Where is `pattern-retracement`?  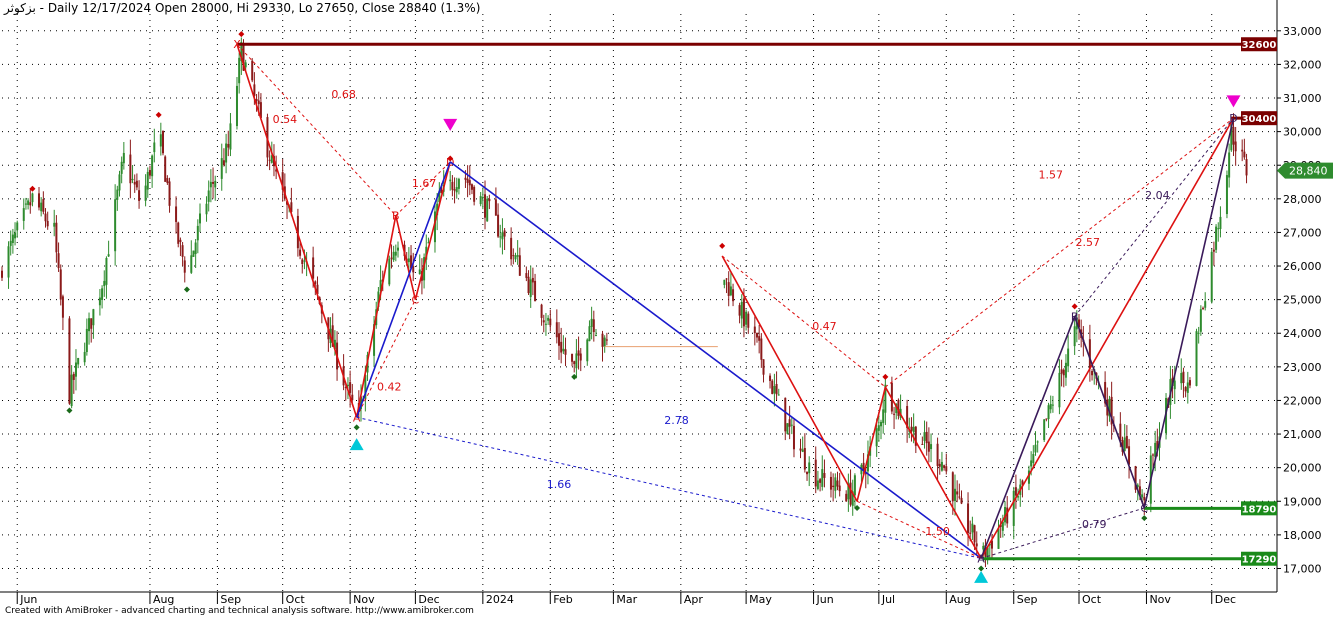 pattern-retracement is located at coordinates (1154, 217).